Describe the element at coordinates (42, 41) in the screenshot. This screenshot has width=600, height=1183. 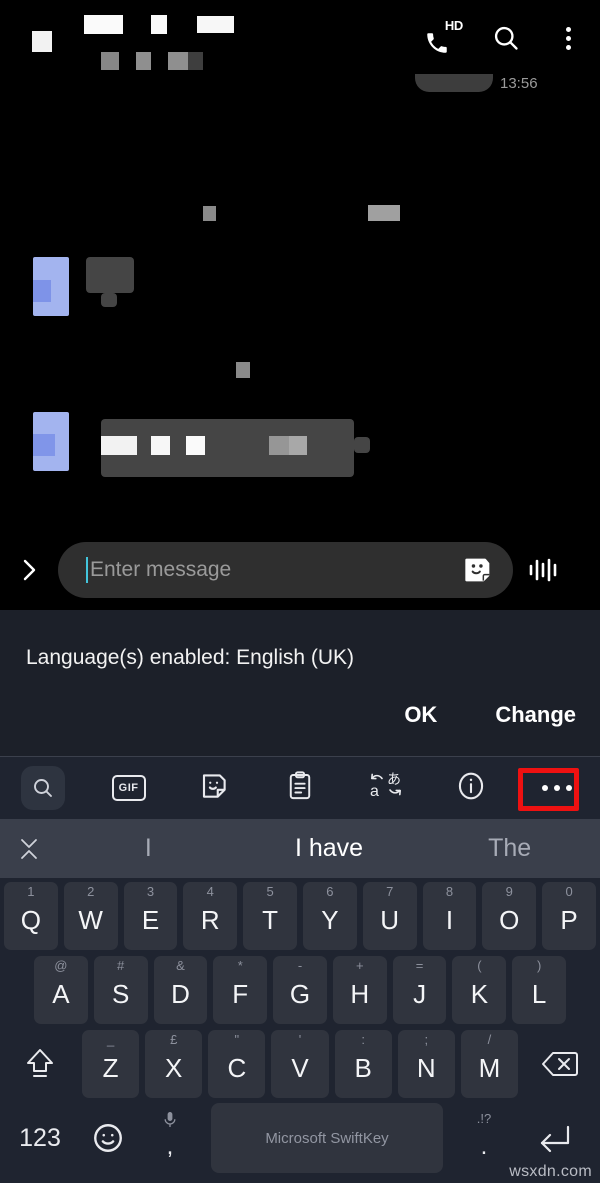
I see `censored-back-block` at that location.